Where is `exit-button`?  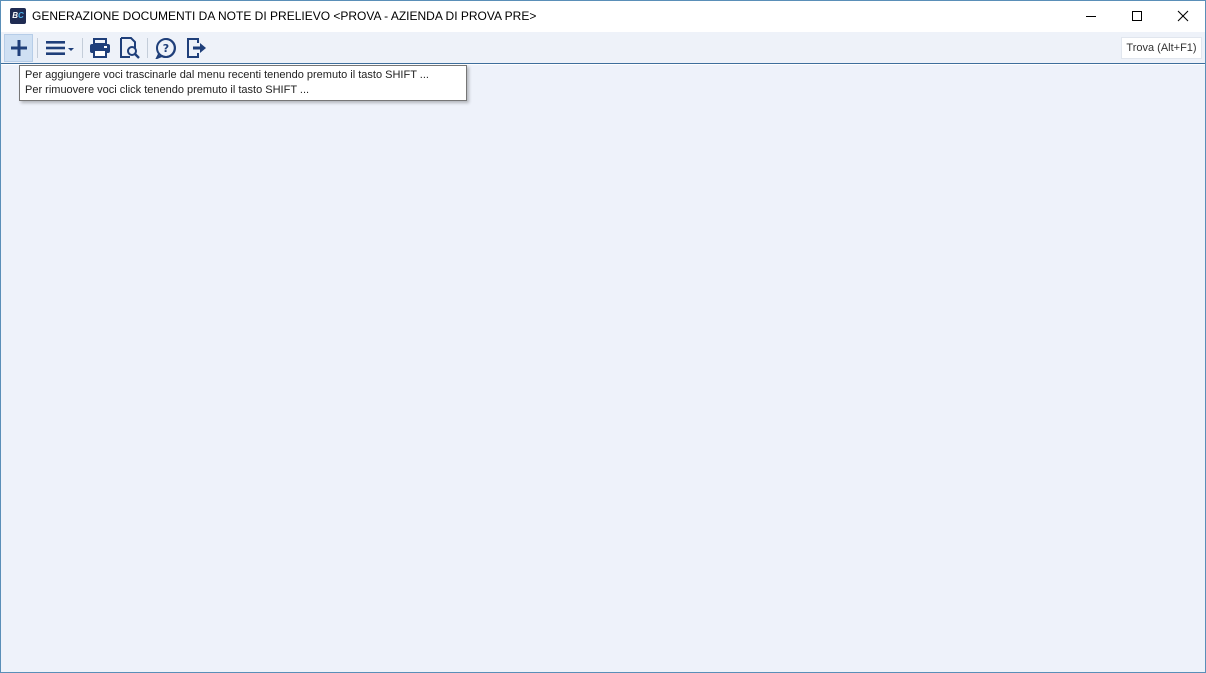 exit-button is located at coordinates (196, 48).